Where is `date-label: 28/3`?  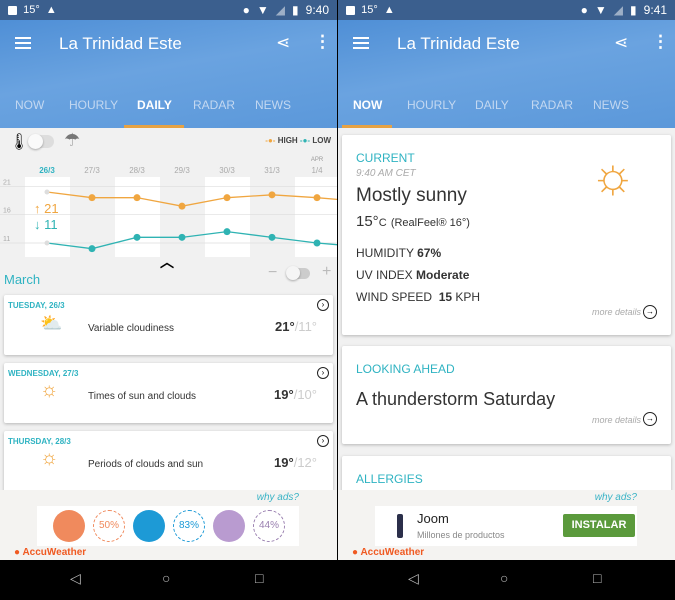
date-label: 28/3 is located at coordinates (137, 170).